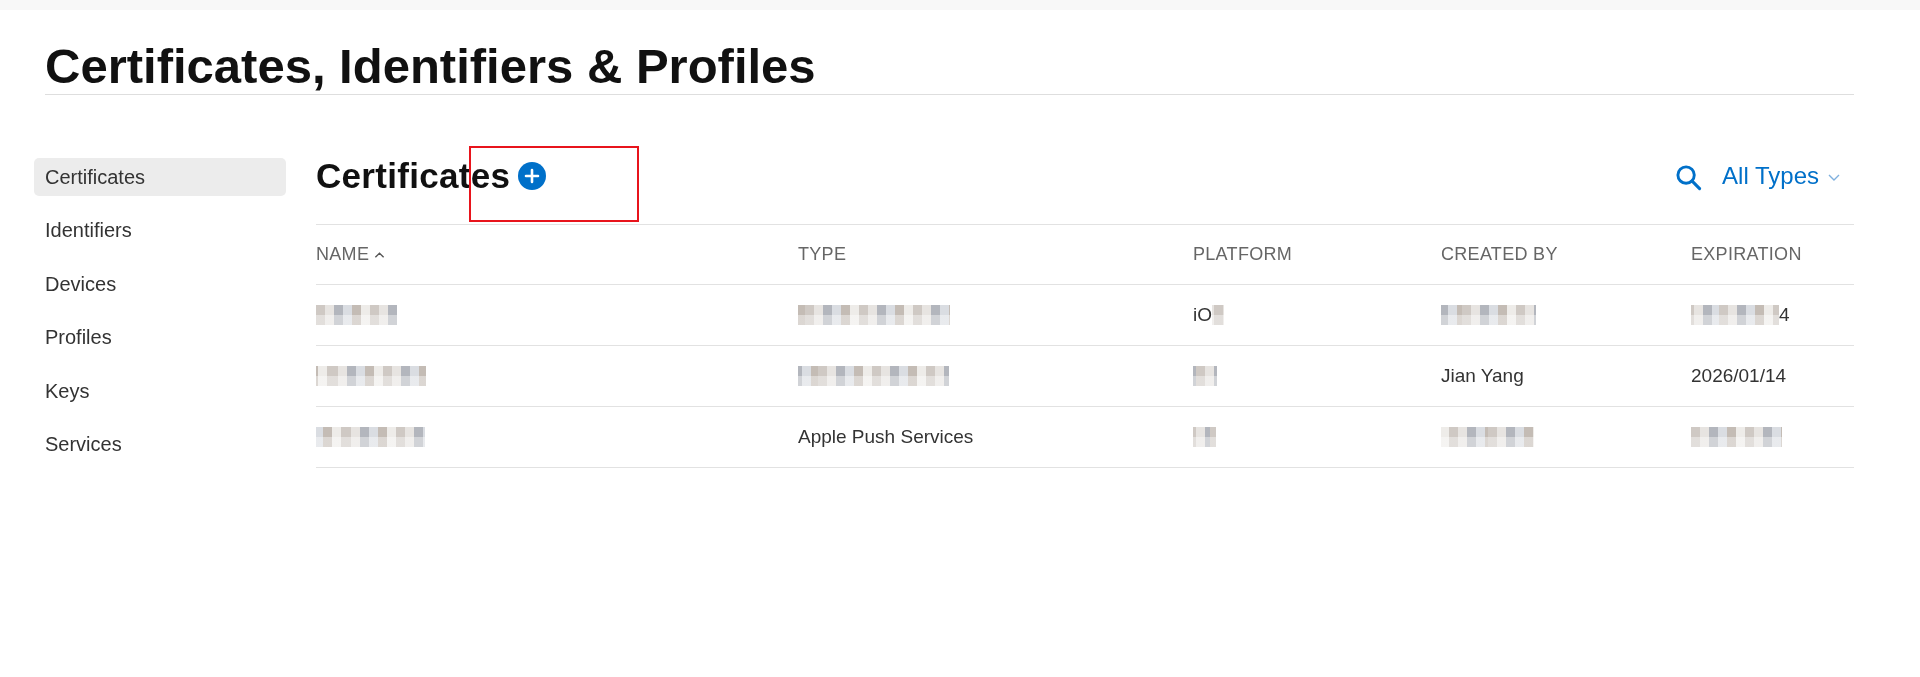 The width and height of the screenshot is (1920, 677). Describe the element at coordinates (1746, 254) in the screenshot. I see `column-header: EXPIRATION` at that location.